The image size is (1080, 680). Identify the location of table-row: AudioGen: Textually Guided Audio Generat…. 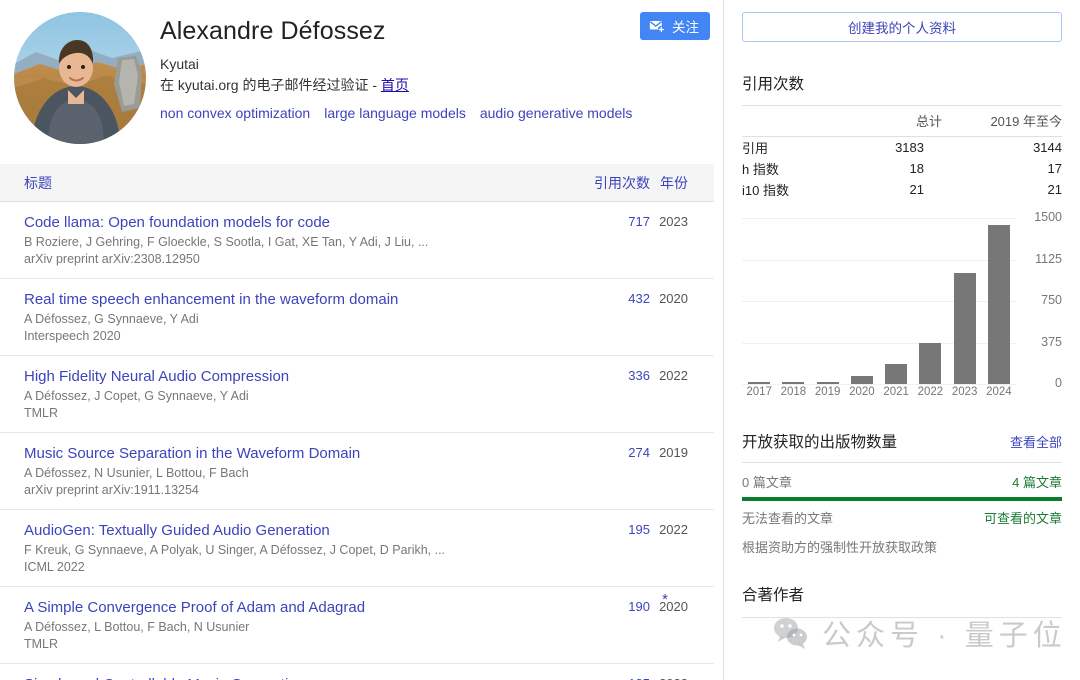
(357, 548).